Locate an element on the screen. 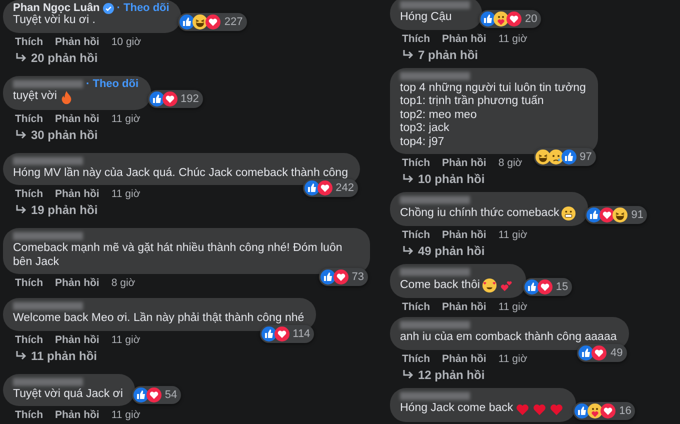 This screenshot has height=424, width=680. comment-text: top 4 những người tui luôn tin tưởng is located at coordinates (493, 88).